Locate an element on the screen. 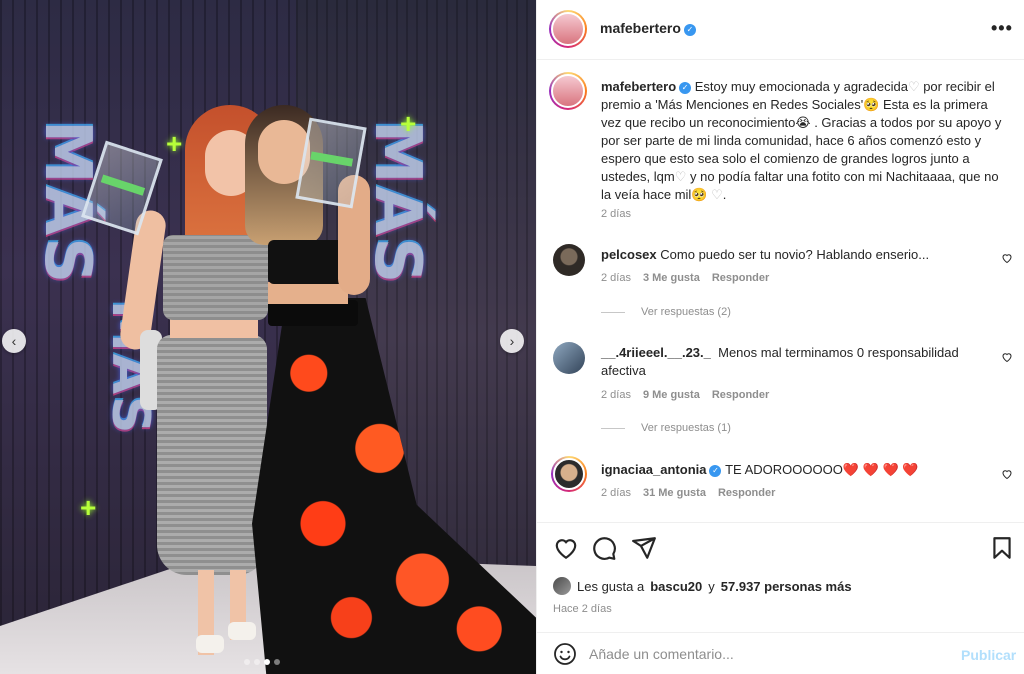  caption-username: mafebertero is located at coordinates (638, 86).